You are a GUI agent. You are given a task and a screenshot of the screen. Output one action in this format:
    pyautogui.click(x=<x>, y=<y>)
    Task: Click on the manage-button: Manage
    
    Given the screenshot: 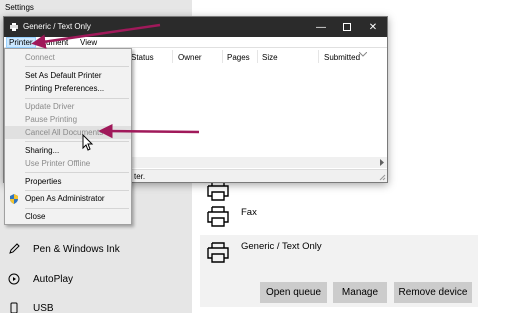 What is the action you would take?
    pyautogui.click(x=360, y=292)
    